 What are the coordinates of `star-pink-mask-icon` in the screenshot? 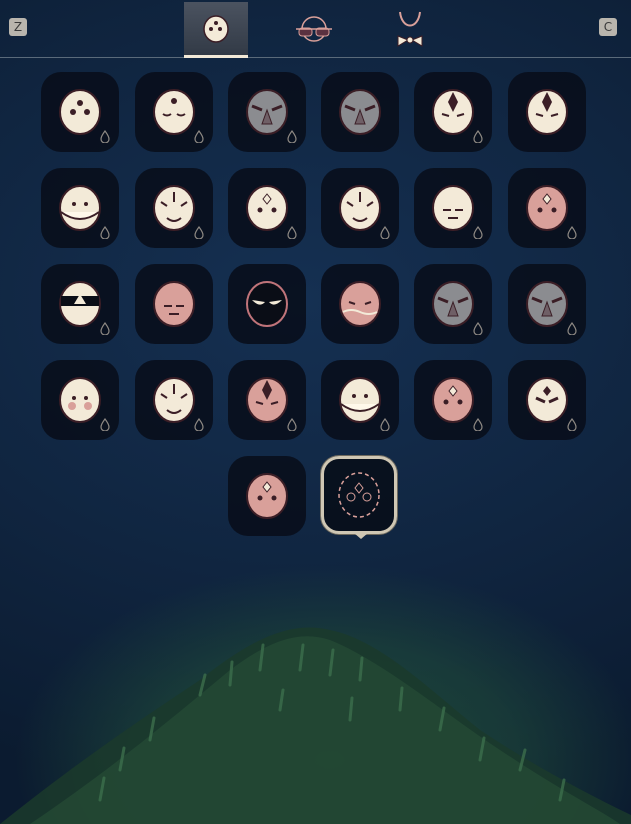 It's located at (453, 400).